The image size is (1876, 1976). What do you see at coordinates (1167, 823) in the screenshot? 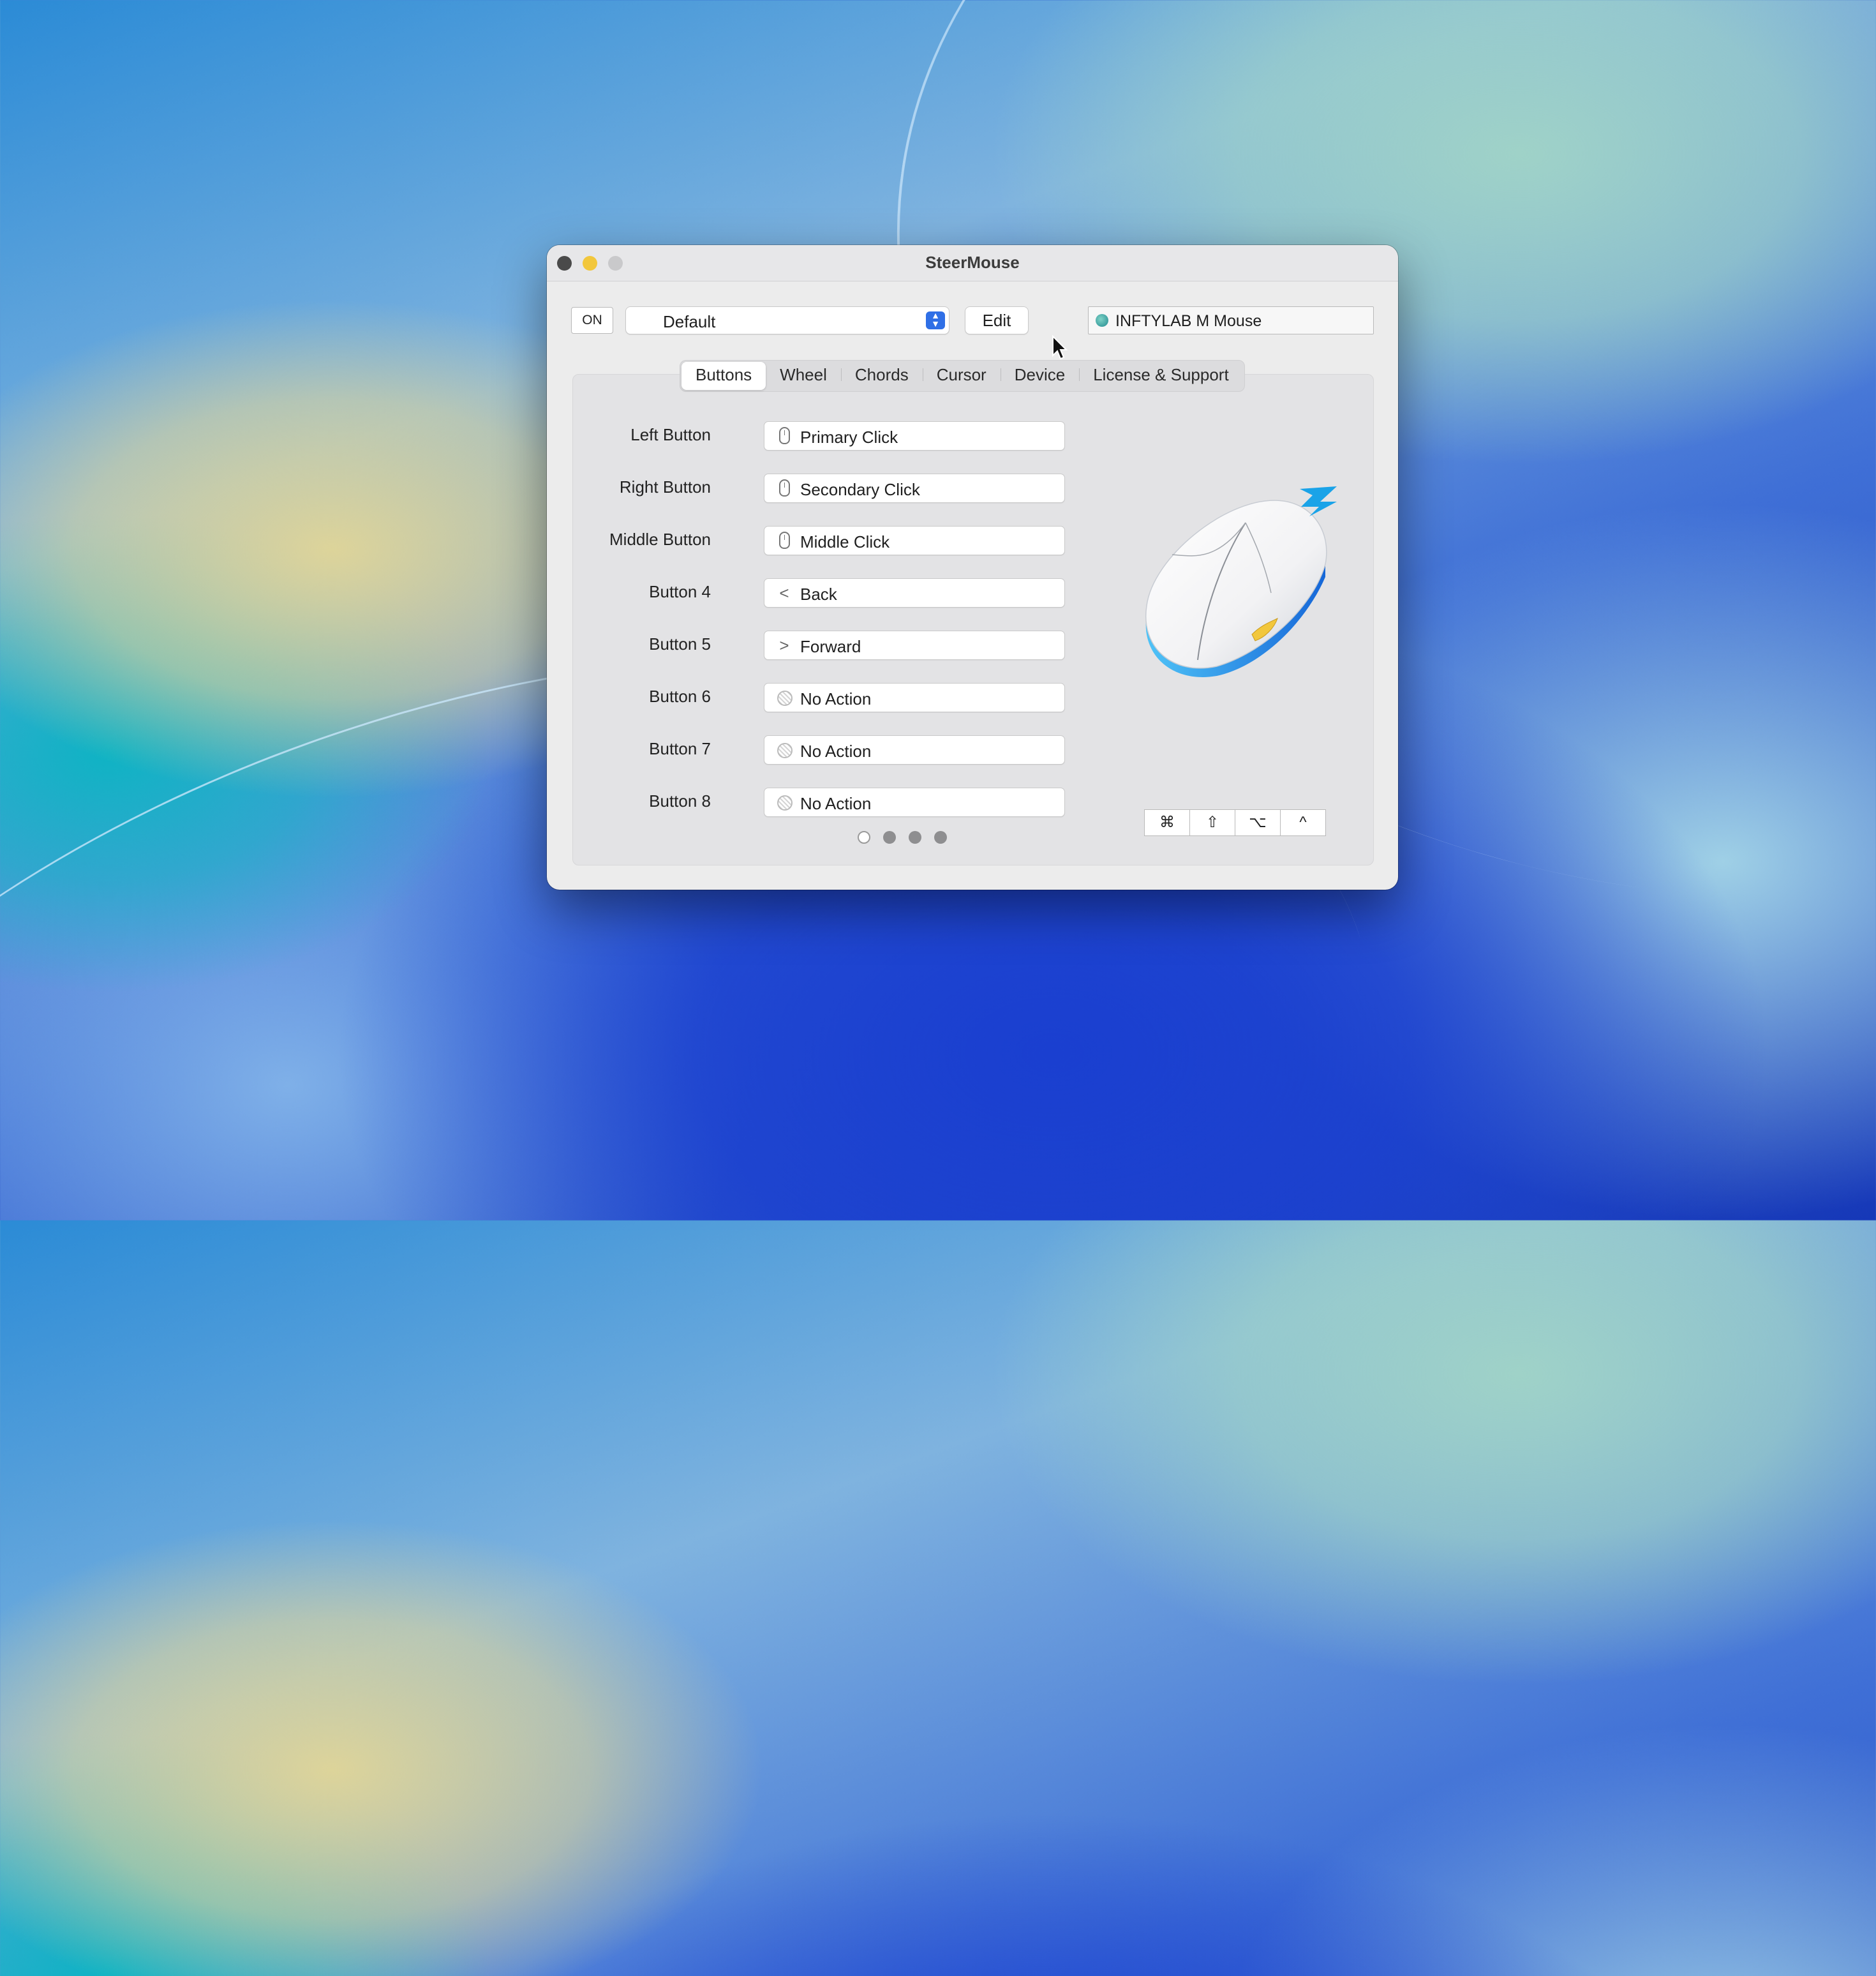
I see `command-key-toggle: ⌘` at bounding box center [1167, 823].